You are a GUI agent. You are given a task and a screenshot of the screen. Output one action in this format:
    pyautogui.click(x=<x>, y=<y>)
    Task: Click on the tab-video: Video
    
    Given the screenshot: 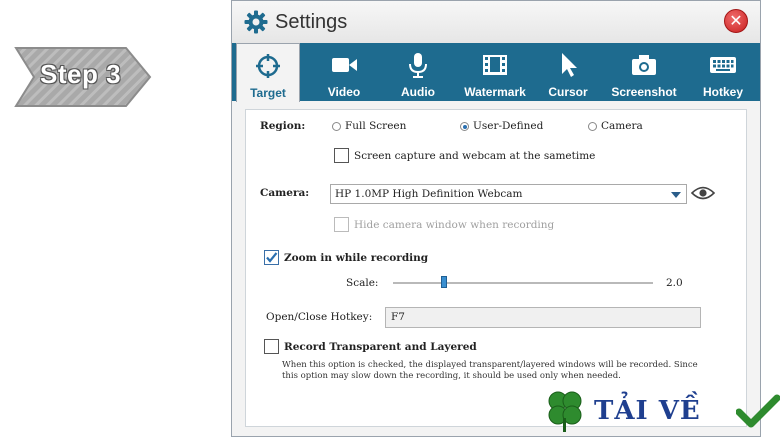 What is the action you would take?
    pyautogui.click(x=344, y=72)
    